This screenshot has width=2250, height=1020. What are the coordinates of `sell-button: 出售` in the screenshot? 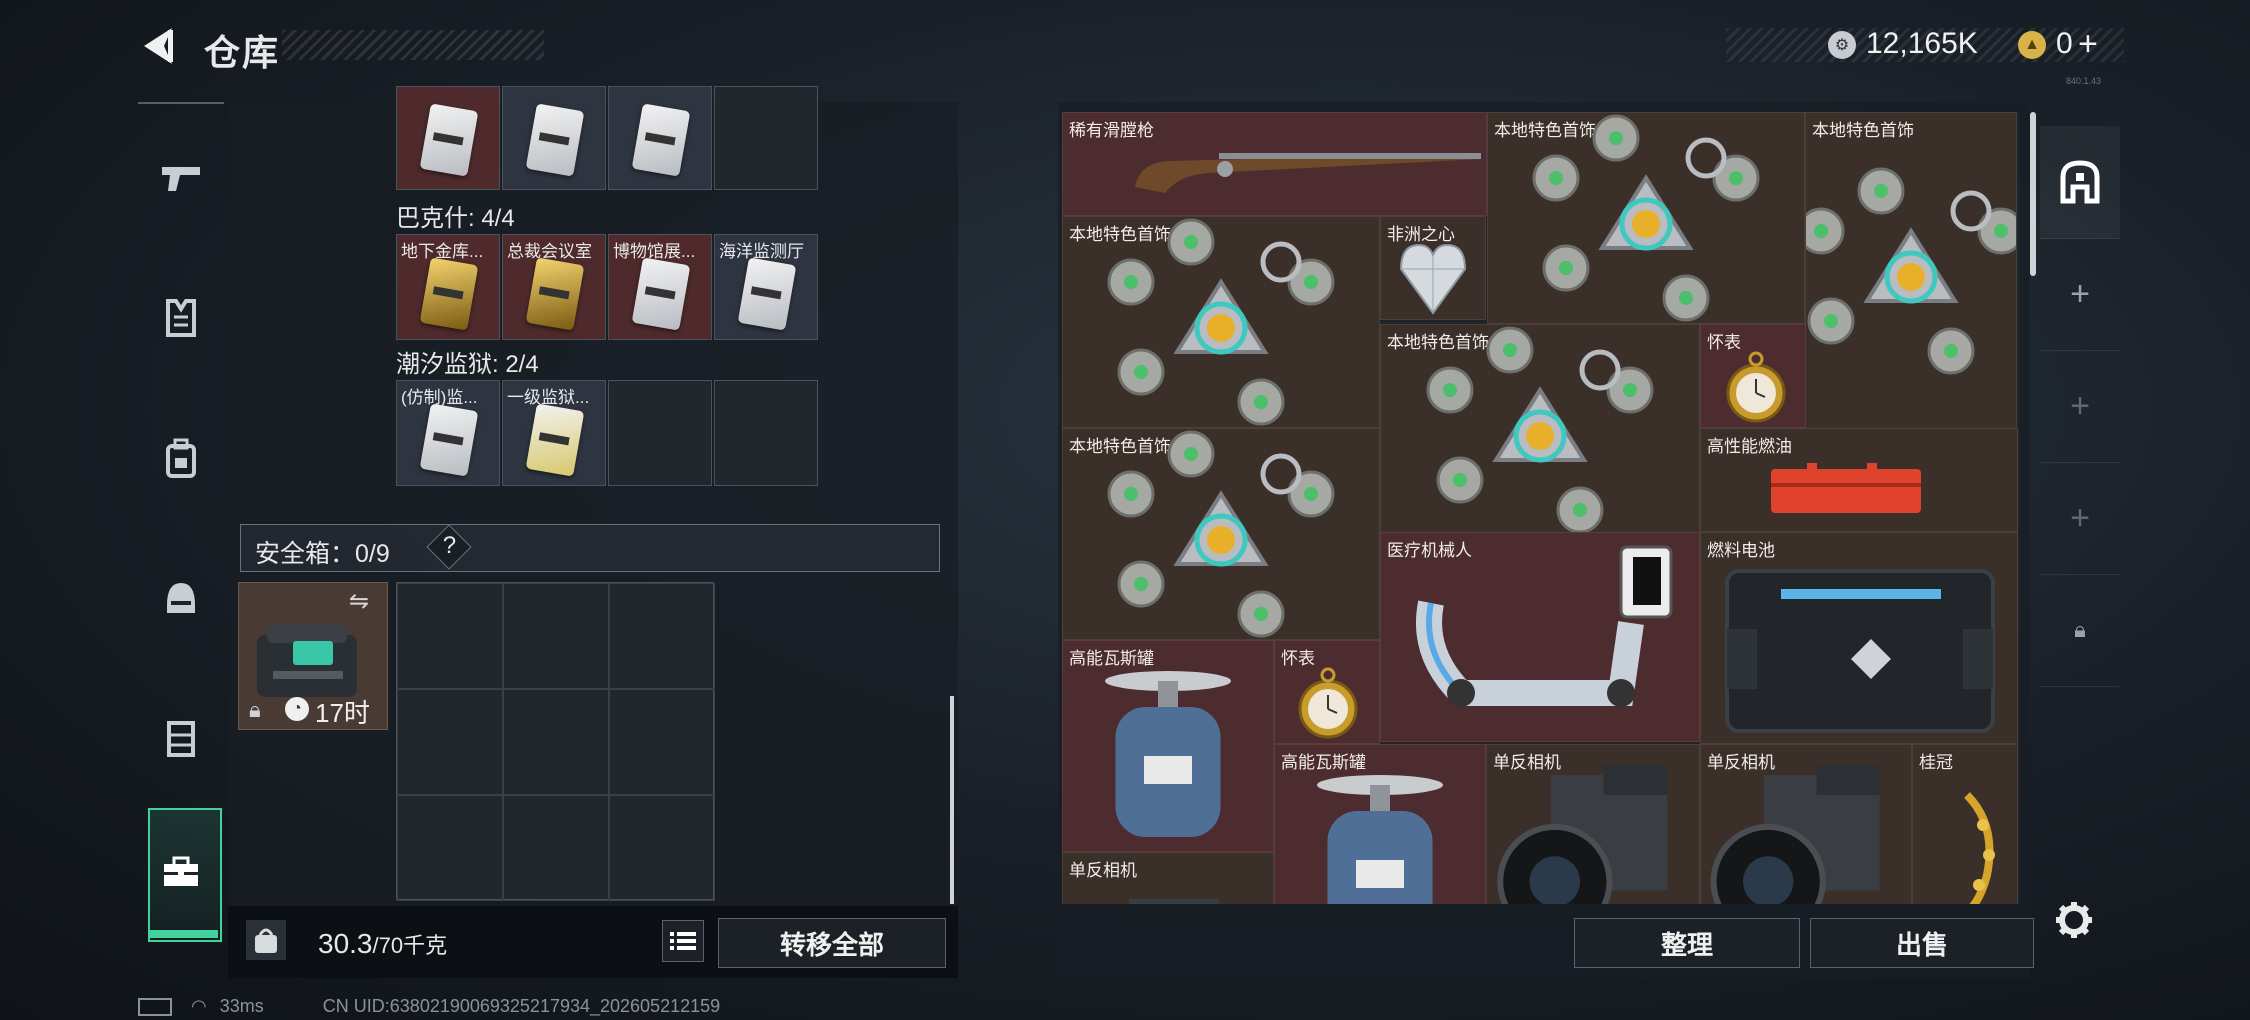 It's located at (1922, 943).